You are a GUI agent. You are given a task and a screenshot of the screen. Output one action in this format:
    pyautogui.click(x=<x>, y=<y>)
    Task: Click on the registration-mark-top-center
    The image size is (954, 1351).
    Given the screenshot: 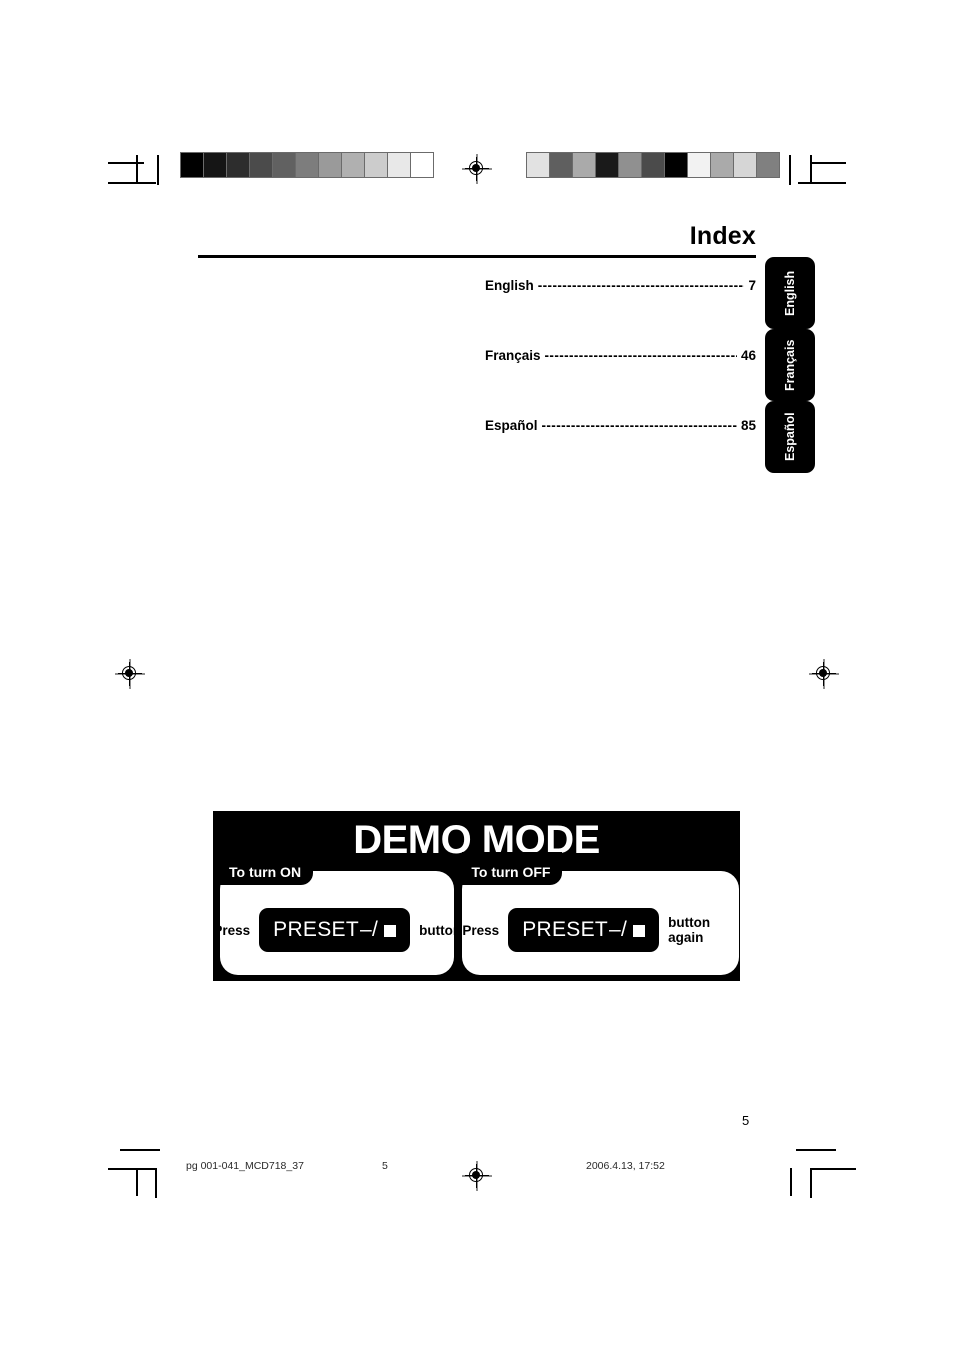 What is the action you would take?
    pyautogui.click(x=477, y=169)
    